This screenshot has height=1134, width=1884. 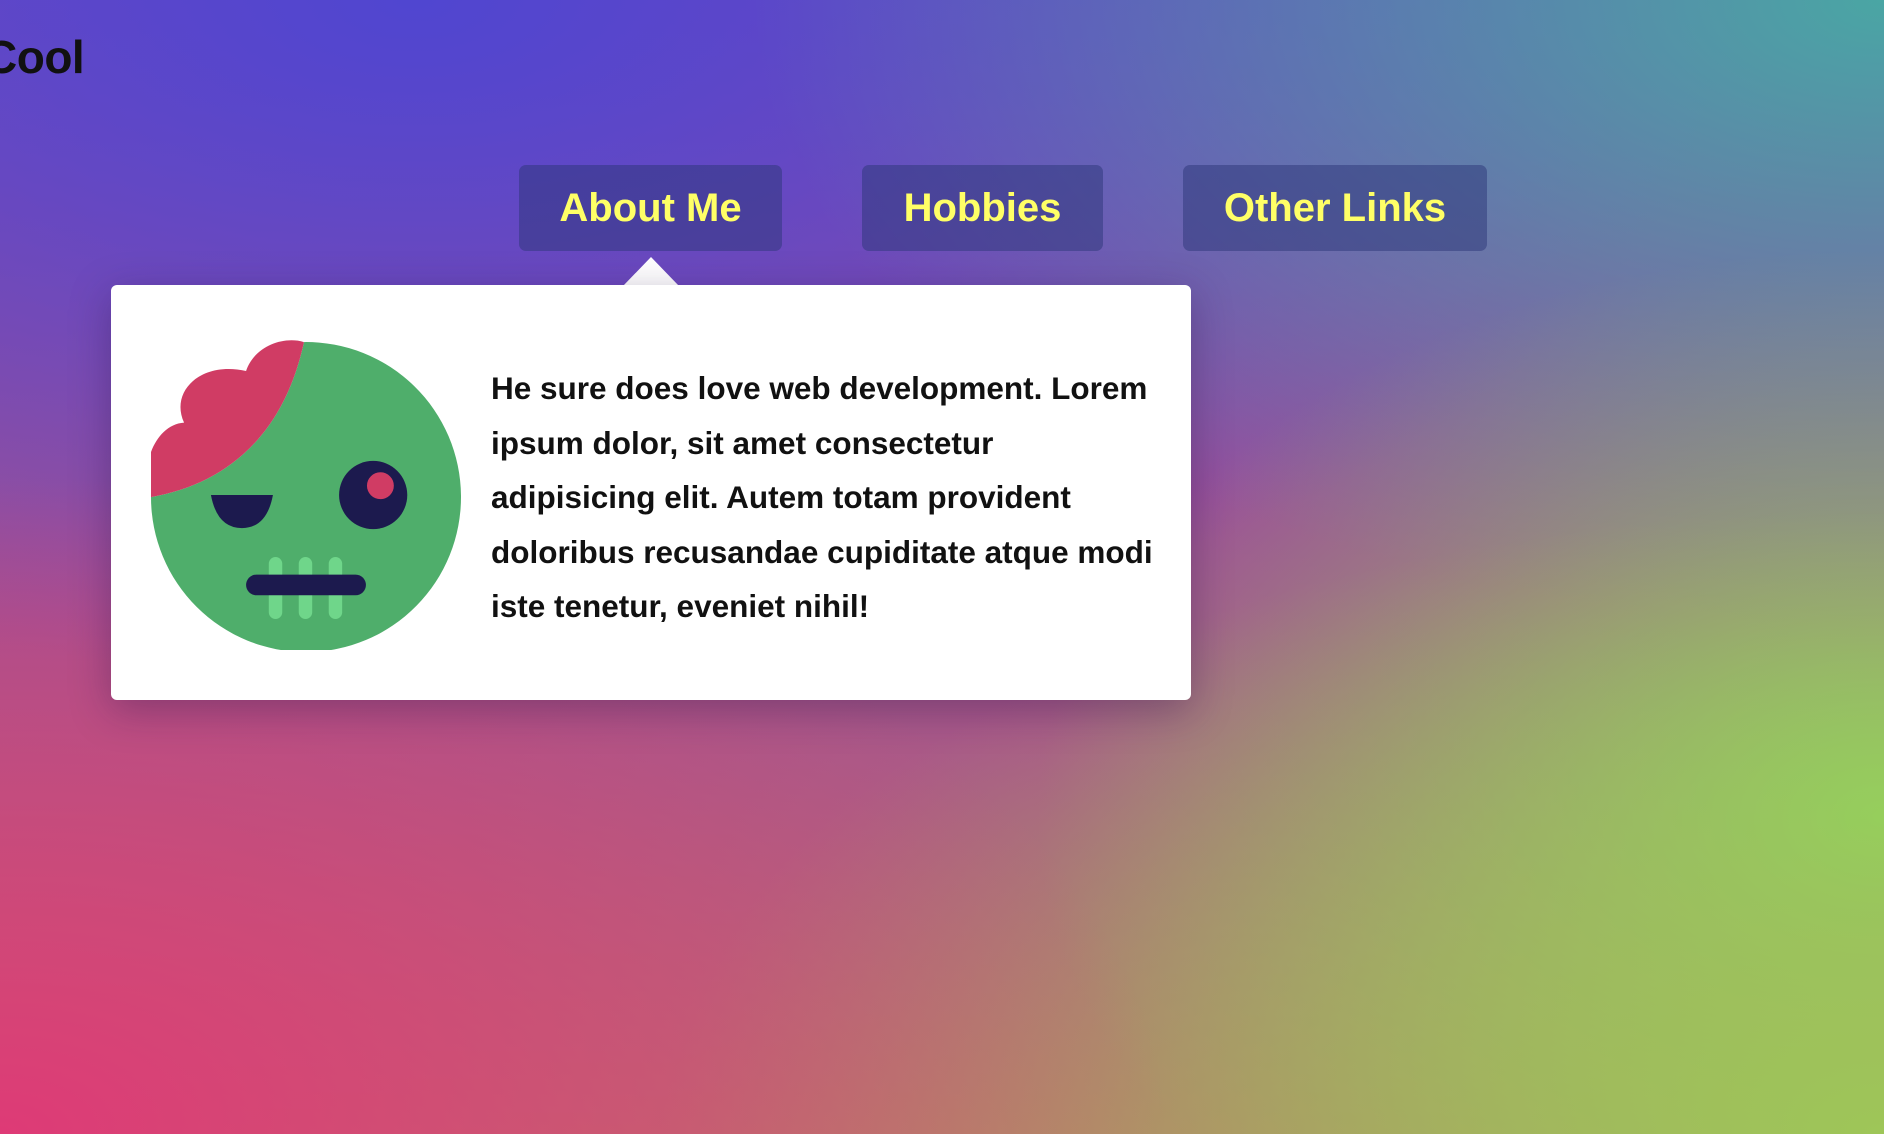 What do you see at coordinates (650, 208) in the screenshot?
I see `nav-about-me-button: About Me` at bounding box center [650, 208].